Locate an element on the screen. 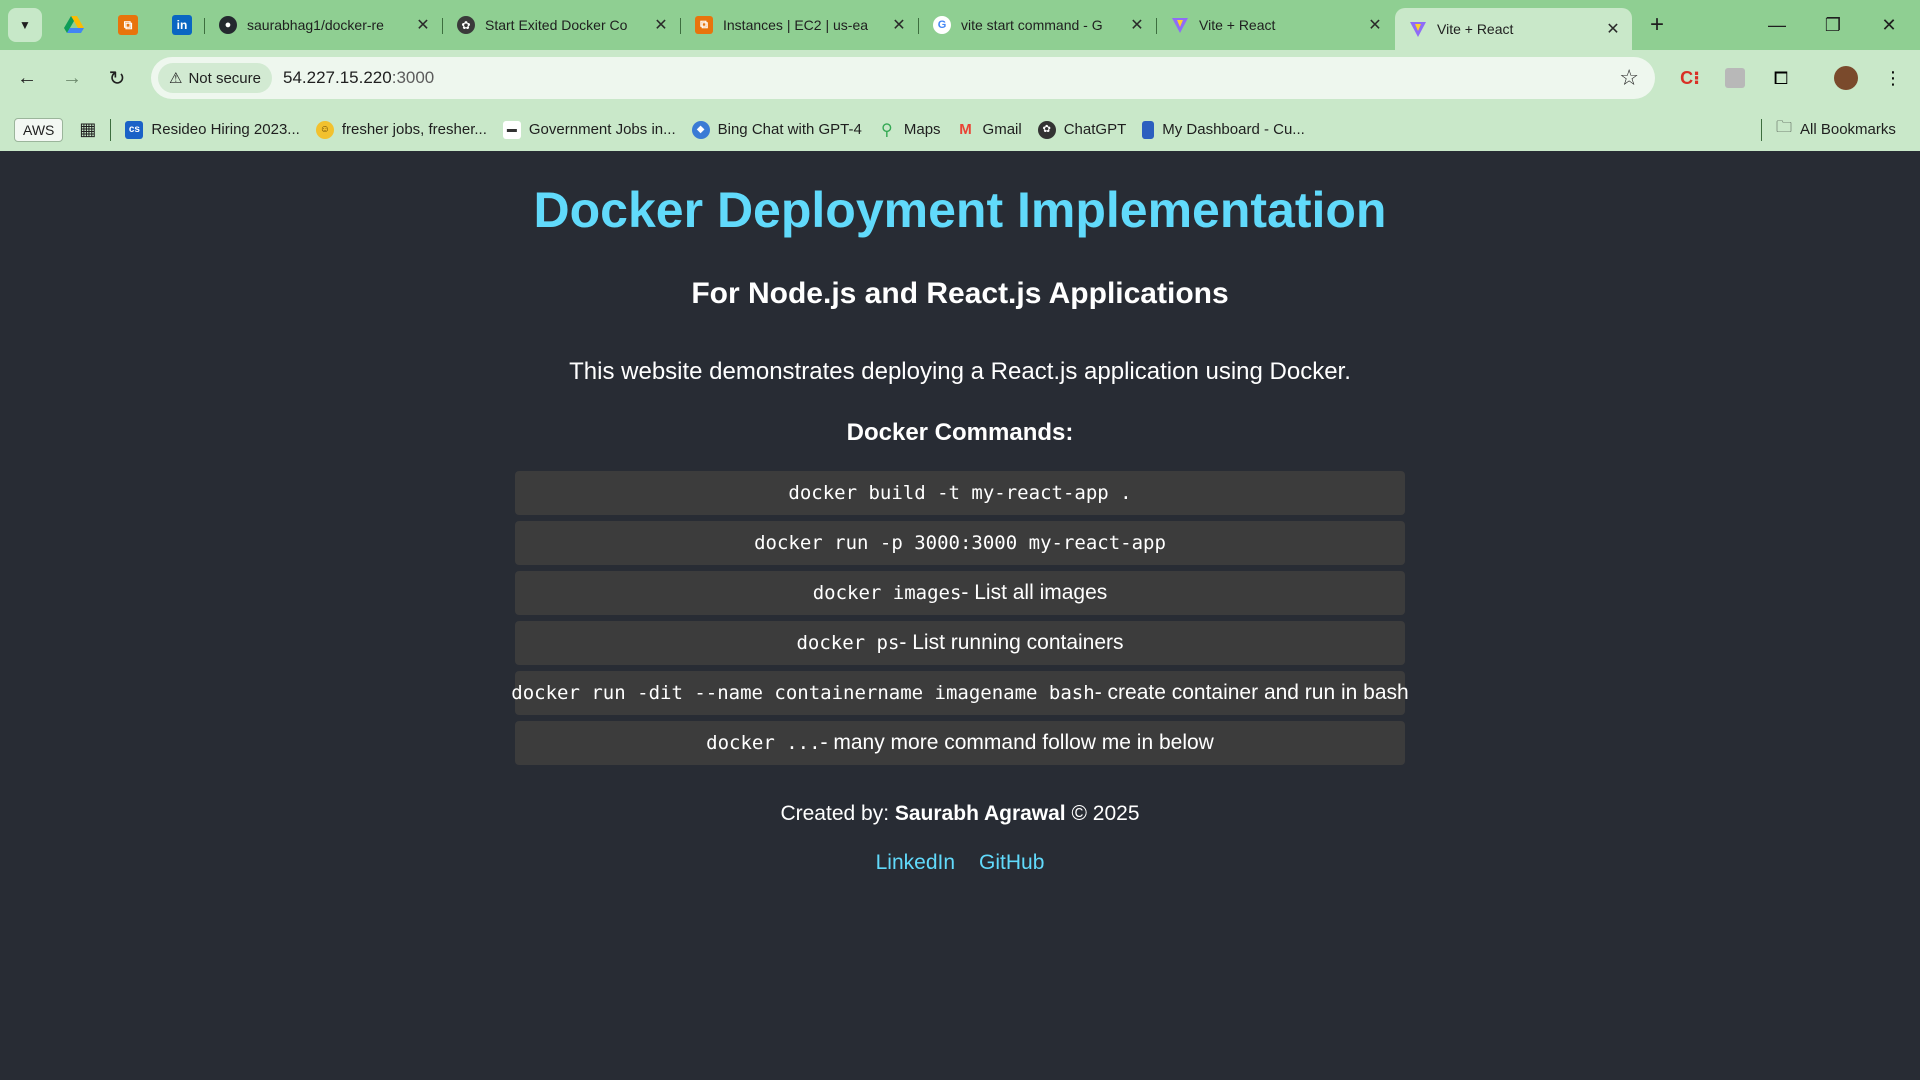 The height and width of the screenshot is (1080, 1920). restore-button: ❐ is located at coordinates (1833, 25).